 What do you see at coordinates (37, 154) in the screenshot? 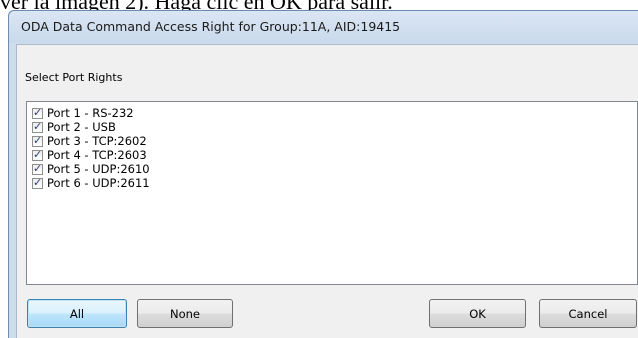
I see `port-4-checkbox` at bounding box center [37, 154].